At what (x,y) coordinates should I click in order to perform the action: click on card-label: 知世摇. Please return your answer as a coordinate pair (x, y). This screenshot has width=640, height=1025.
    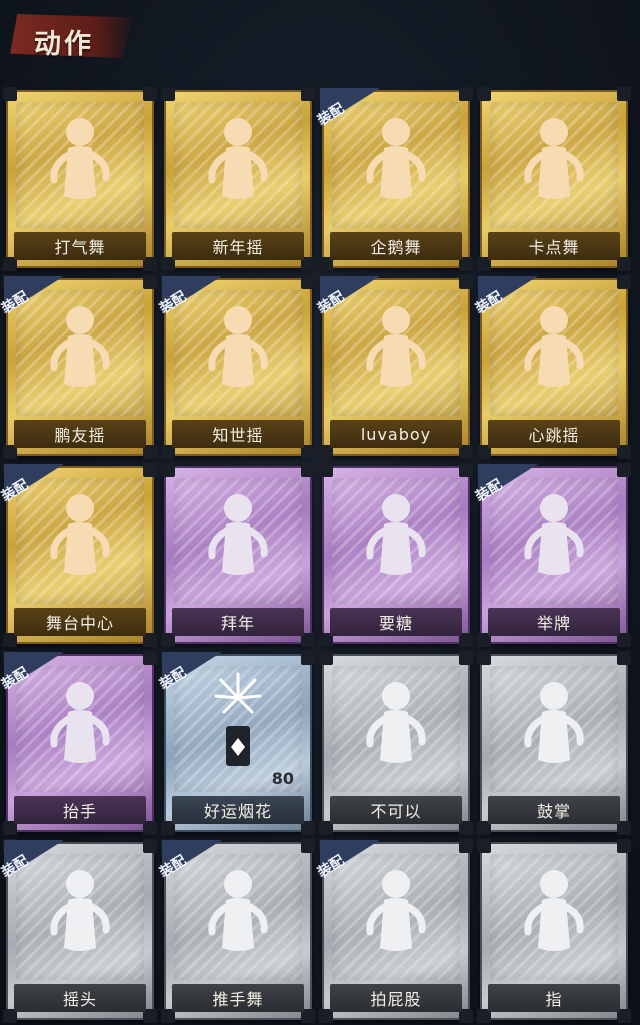
    Looking at the image, I should click on (238, 435).